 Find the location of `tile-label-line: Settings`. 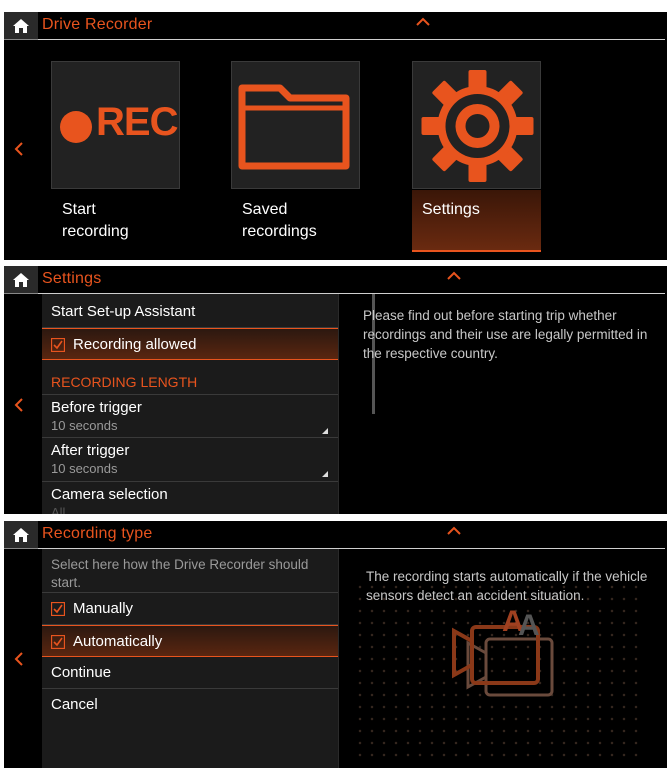

tile-label-line: Settings is located at coordinates (451, 209).